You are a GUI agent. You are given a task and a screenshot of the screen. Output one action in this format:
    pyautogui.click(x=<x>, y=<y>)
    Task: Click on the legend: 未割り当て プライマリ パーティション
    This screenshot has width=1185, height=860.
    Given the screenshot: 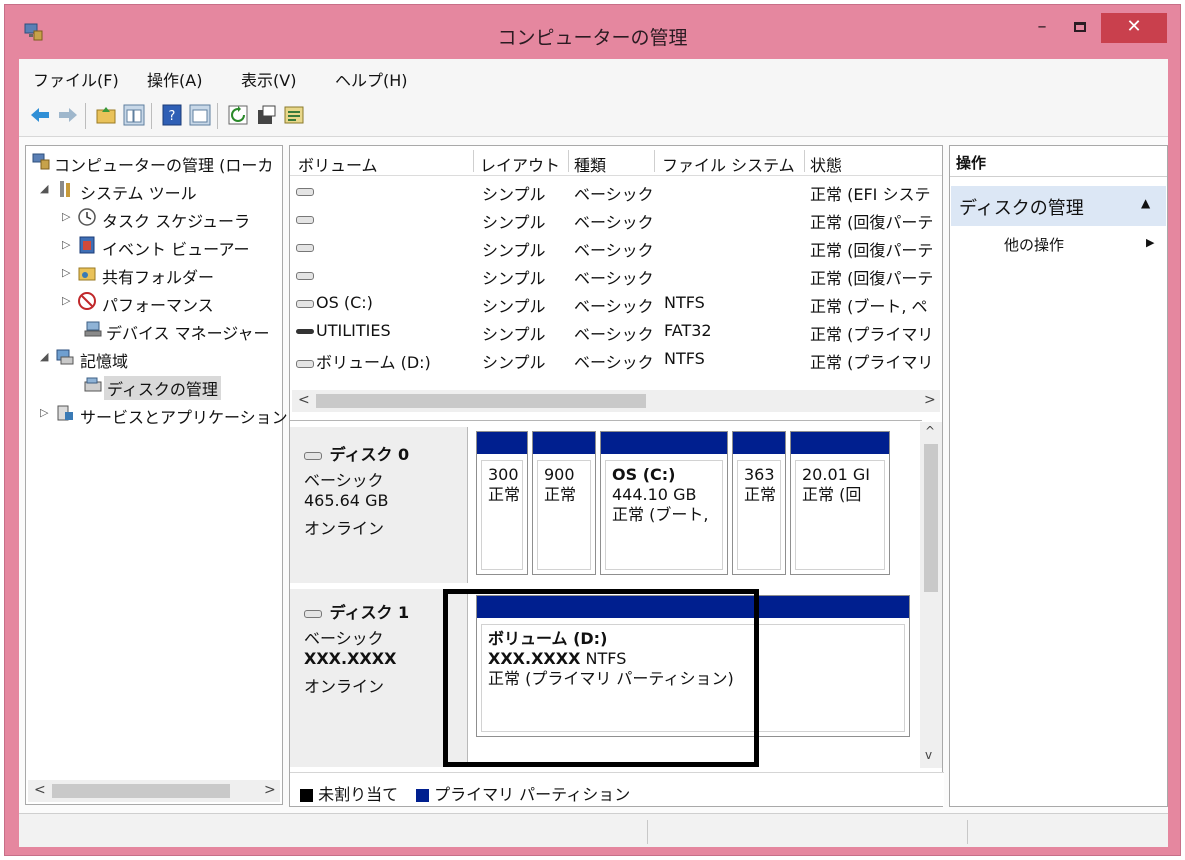 What is the action you would take?
    pyautogui.click(x=617, y=789)
    